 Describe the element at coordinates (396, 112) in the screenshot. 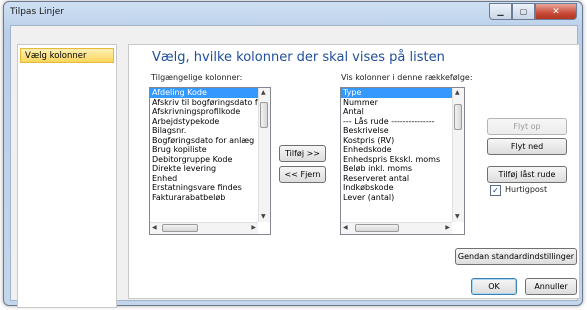

I see `list-item: Antal` at that location.